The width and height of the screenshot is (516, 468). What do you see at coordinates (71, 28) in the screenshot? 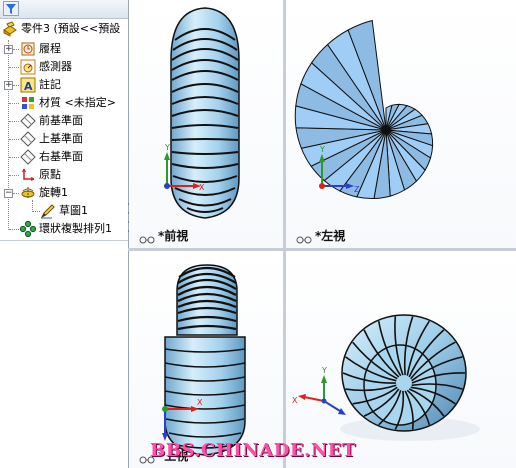
I see `tree-root-label: 零件3 (預設<<預設` at bounding box center [71, 28].